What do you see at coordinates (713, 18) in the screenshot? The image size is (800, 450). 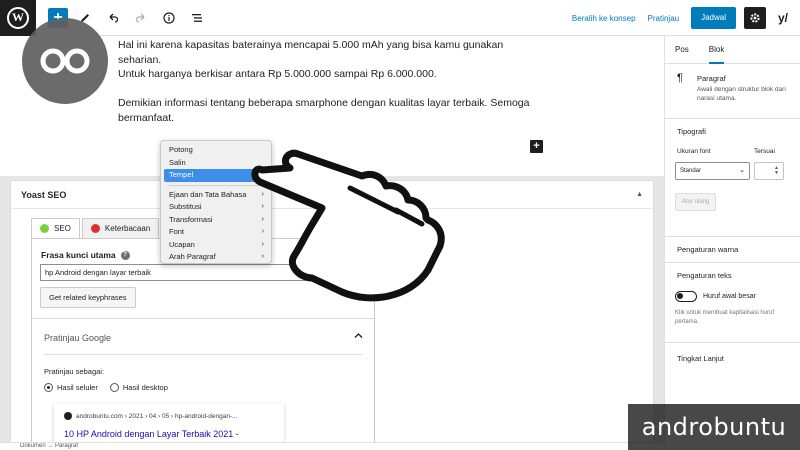 I see `schedule-button: Jadwal` at bounding box center [713, 18].